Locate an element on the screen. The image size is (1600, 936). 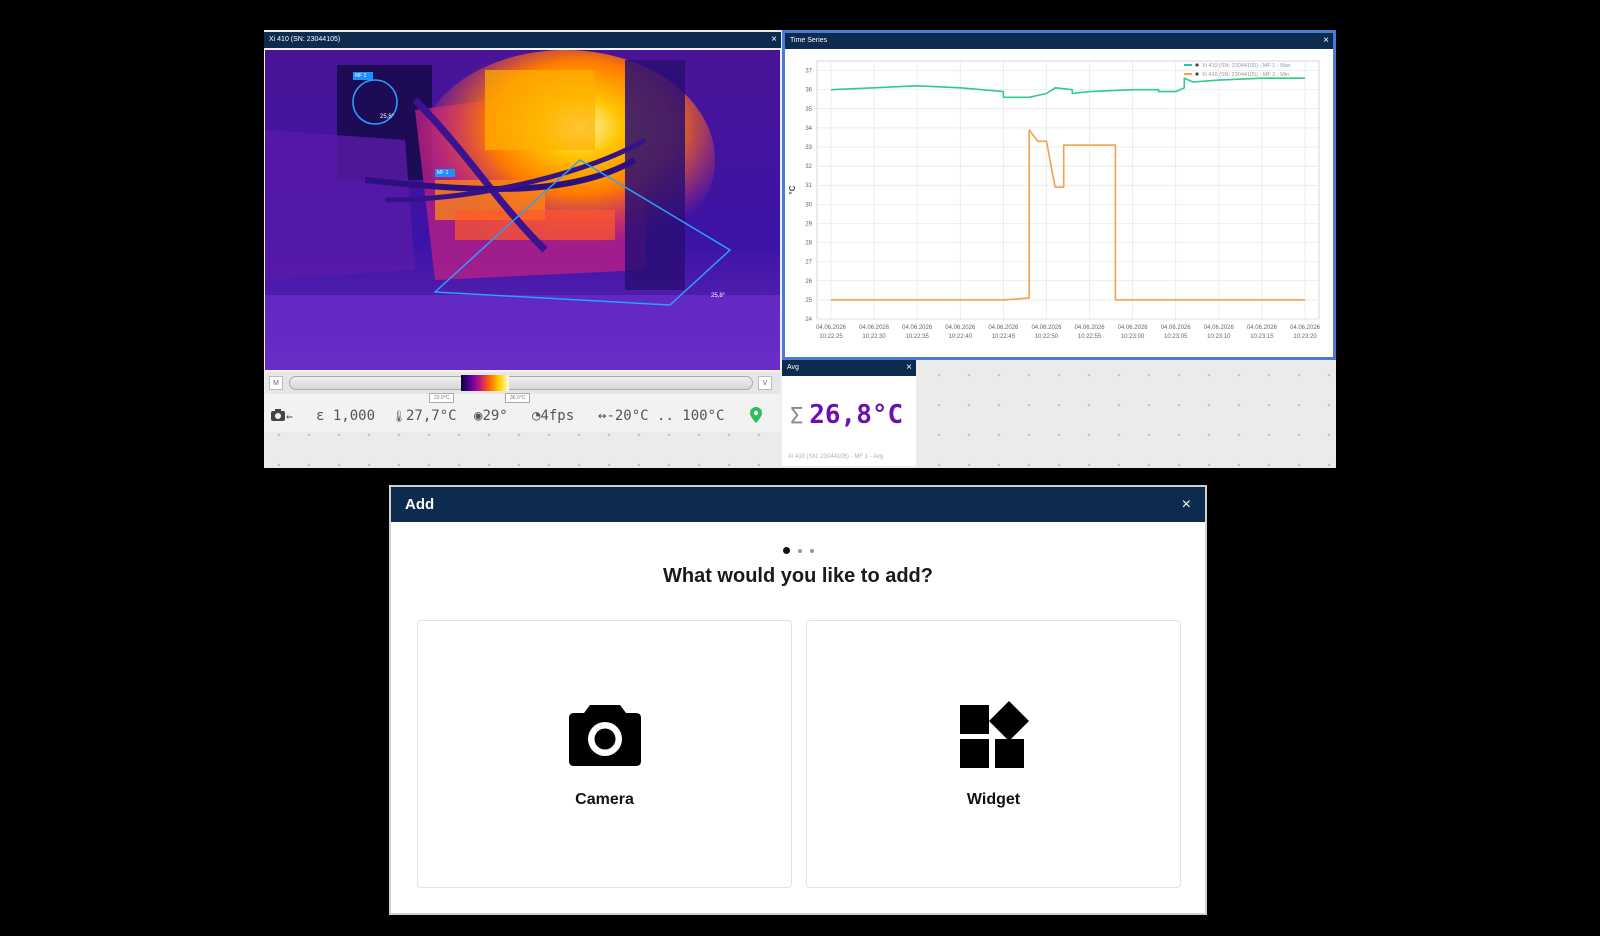
fov-value: 29° is located at coordinates (495, 416).